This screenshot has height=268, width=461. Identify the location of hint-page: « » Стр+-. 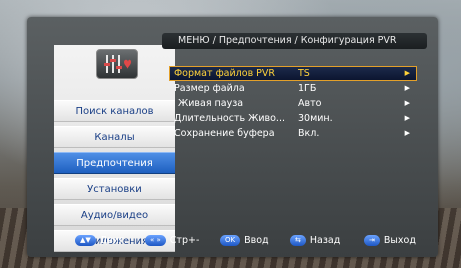
(172, 240).